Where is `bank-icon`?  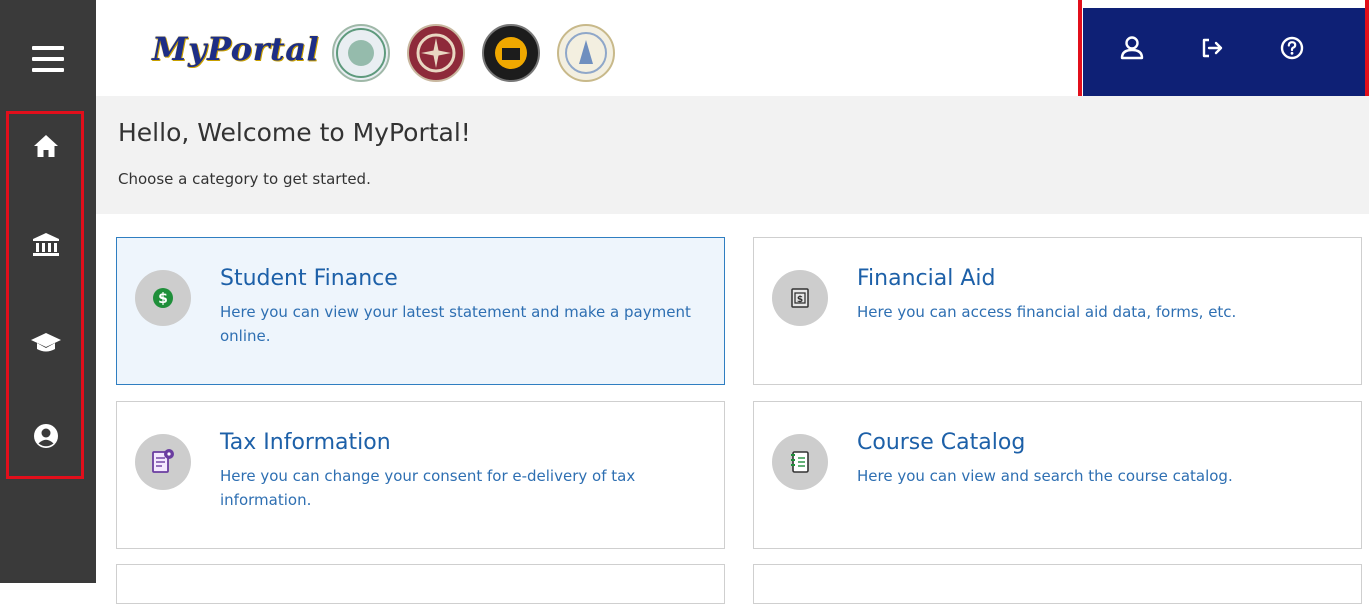
bank-icon is located at coordinates (46, 244).